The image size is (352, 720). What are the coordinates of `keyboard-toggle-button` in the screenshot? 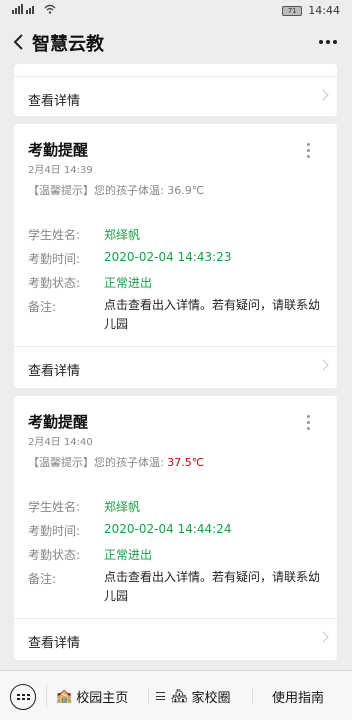 It's located at (23, 697).